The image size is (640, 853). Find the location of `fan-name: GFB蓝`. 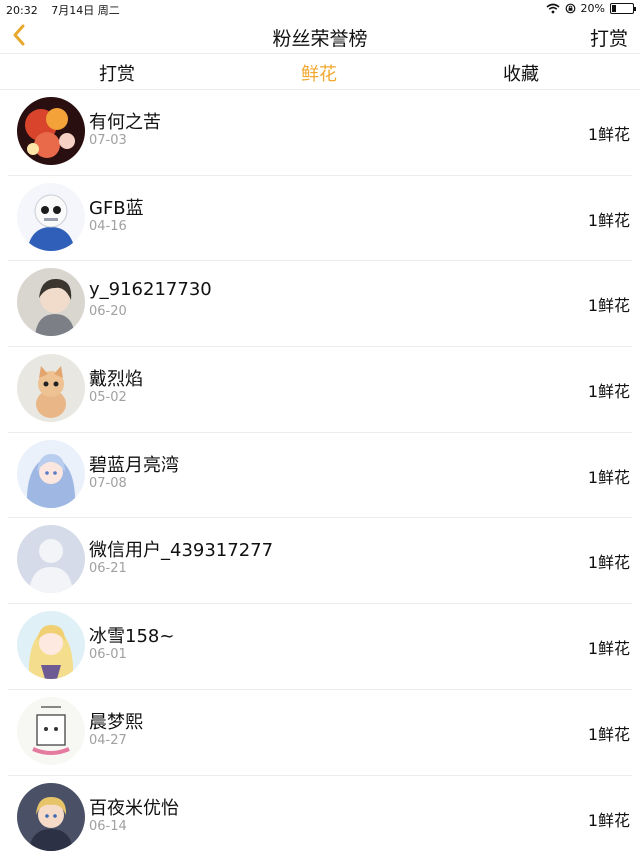

fan-name: GFB蓝 is located at coordinates (116, 208).